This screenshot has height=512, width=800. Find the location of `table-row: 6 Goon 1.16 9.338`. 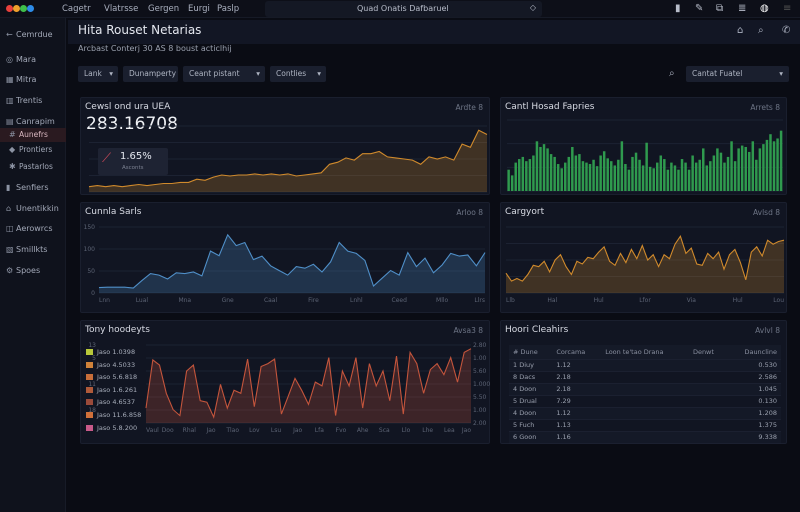

table-row: 6 Goon 1.16 9.338 is located at coordinates (645, 437).